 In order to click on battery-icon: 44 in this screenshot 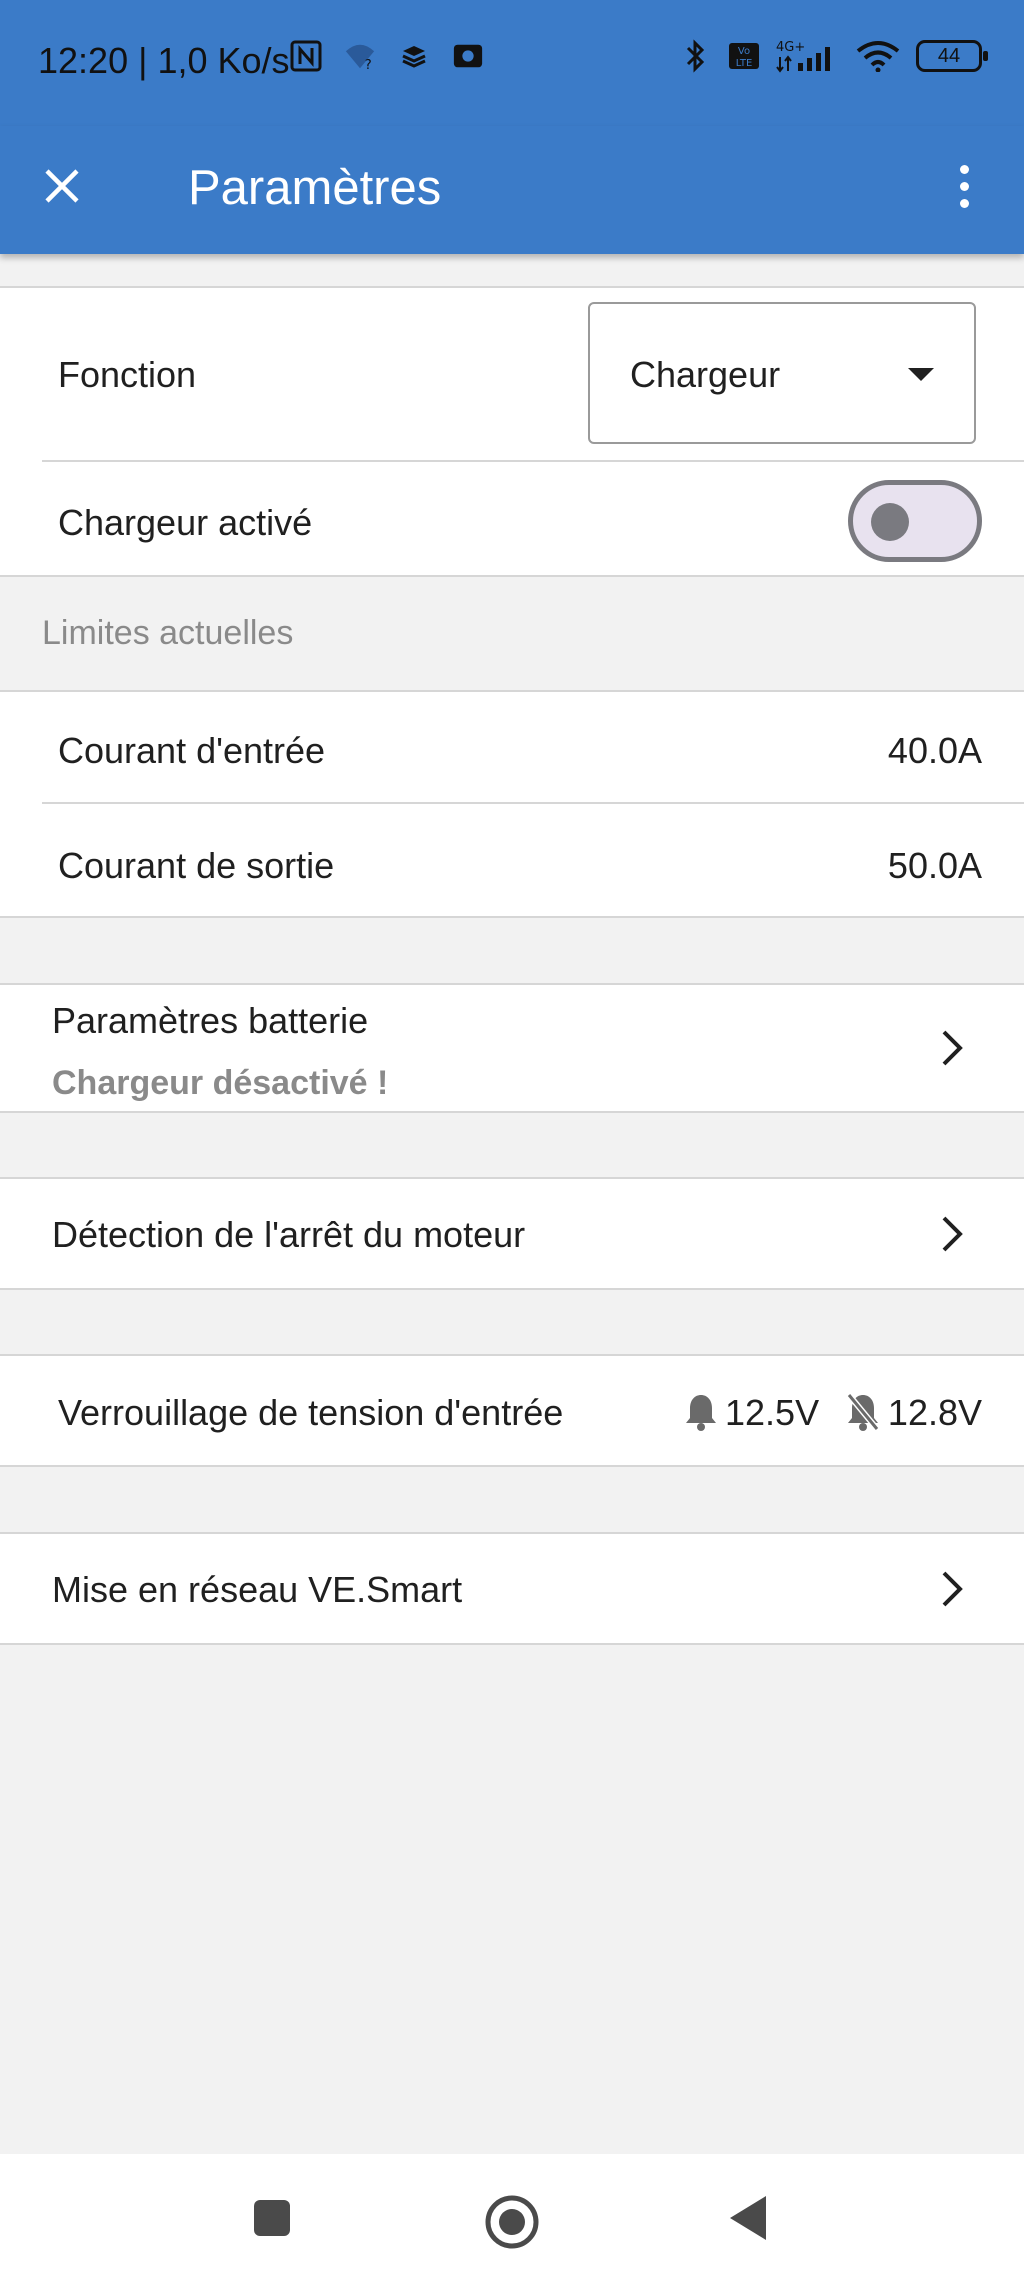, I will do `click(952, 56)`.